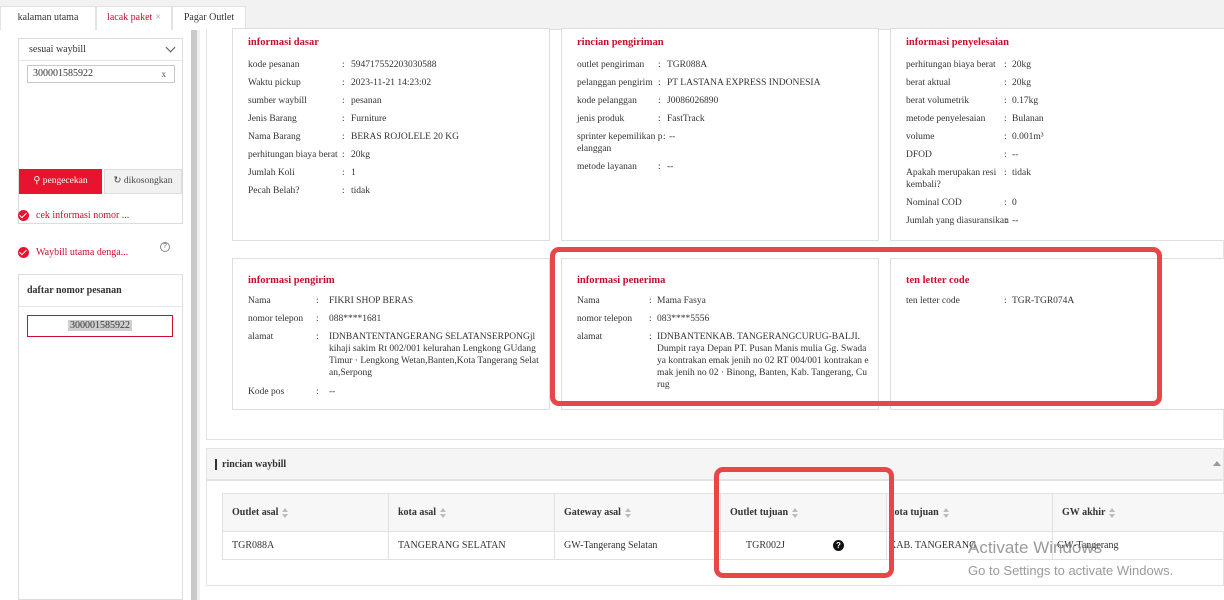 The height and width of the screenshot is (600, 1224). Describe the element at coordinates (612, 15) in the screenshot. I see `tab-bar: kalaman utama lacak paket × Pagar Outlet` at that location.